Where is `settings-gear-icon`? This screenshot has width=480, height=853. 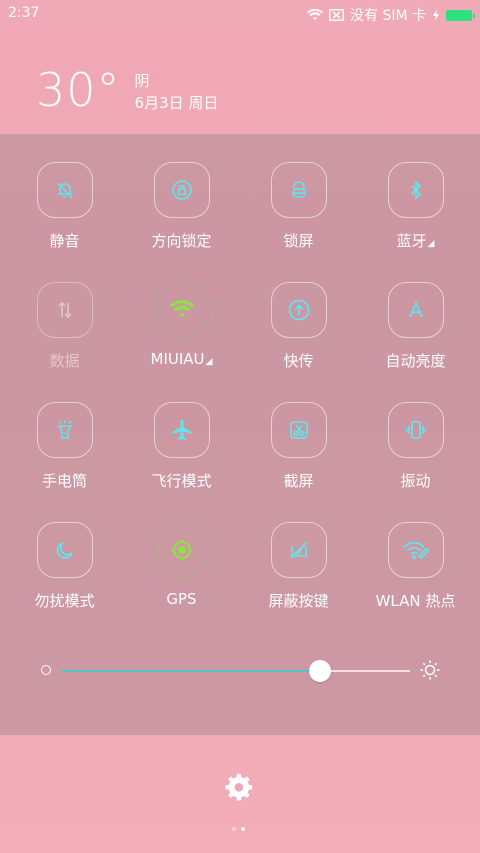
settings-gear-icon is located at coordinates (239, 790).